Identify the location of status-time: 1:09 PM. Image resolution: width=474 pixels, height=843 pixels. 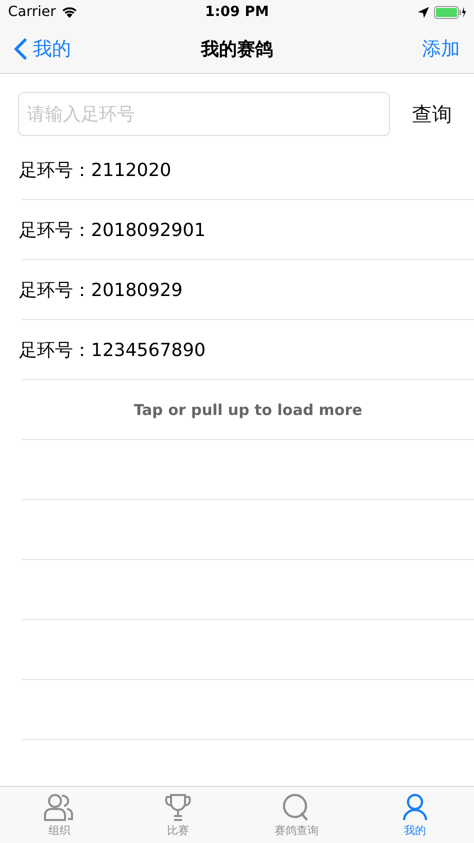
(237, 12).